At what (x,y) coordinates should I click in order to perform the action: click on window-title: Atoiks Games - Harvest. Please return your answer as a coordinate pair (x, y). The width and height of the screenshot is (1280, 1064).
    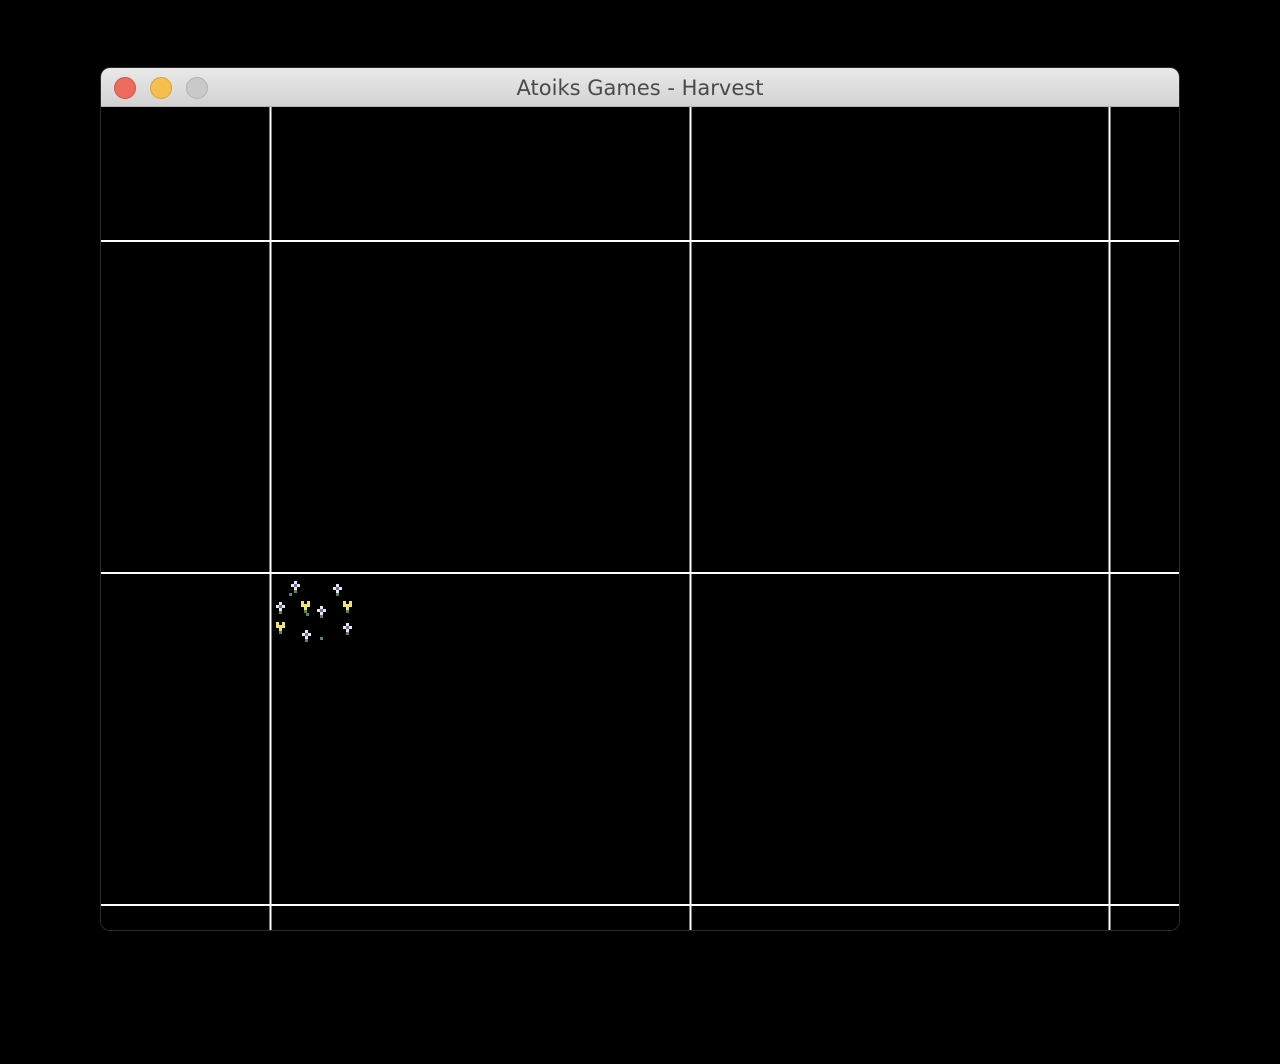
    Looking at the image, I should click on (640, 88).